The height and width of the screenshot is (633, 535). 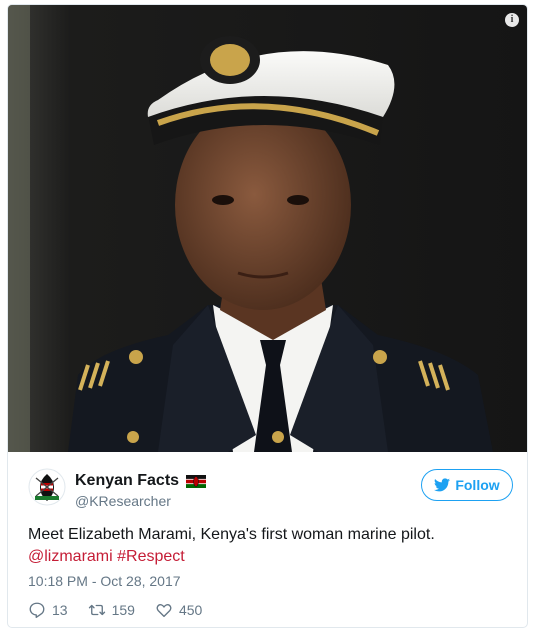 I want to click on heart-icon, so click(x=164, y=611).